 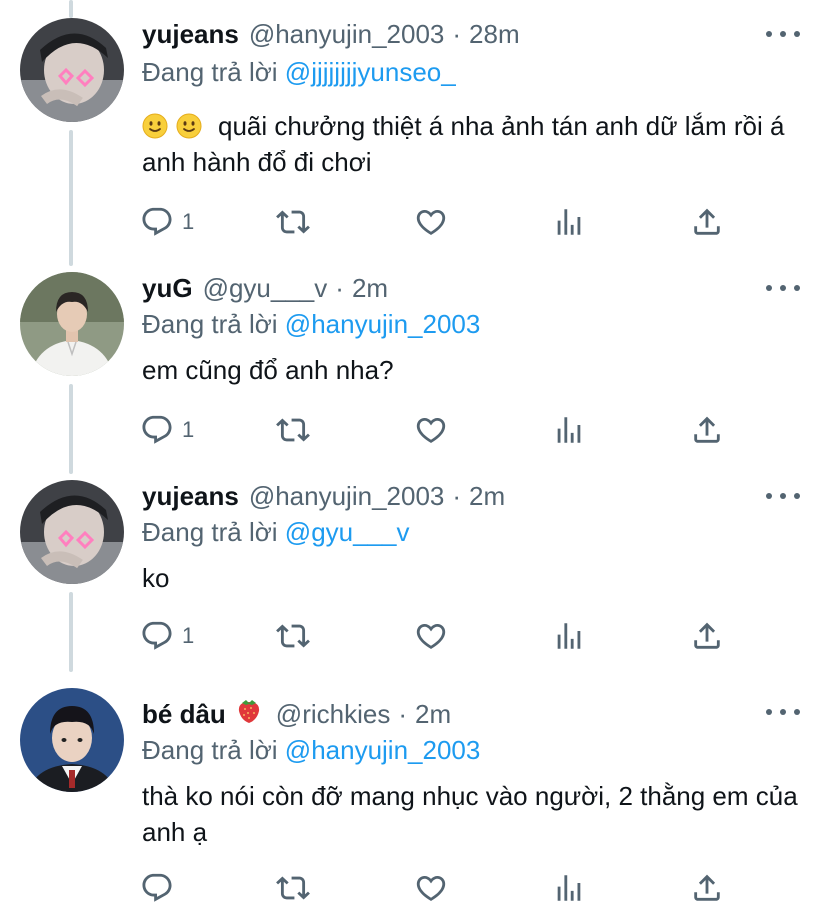 I want to click on username: @richkies, so click(x=333, y=714).